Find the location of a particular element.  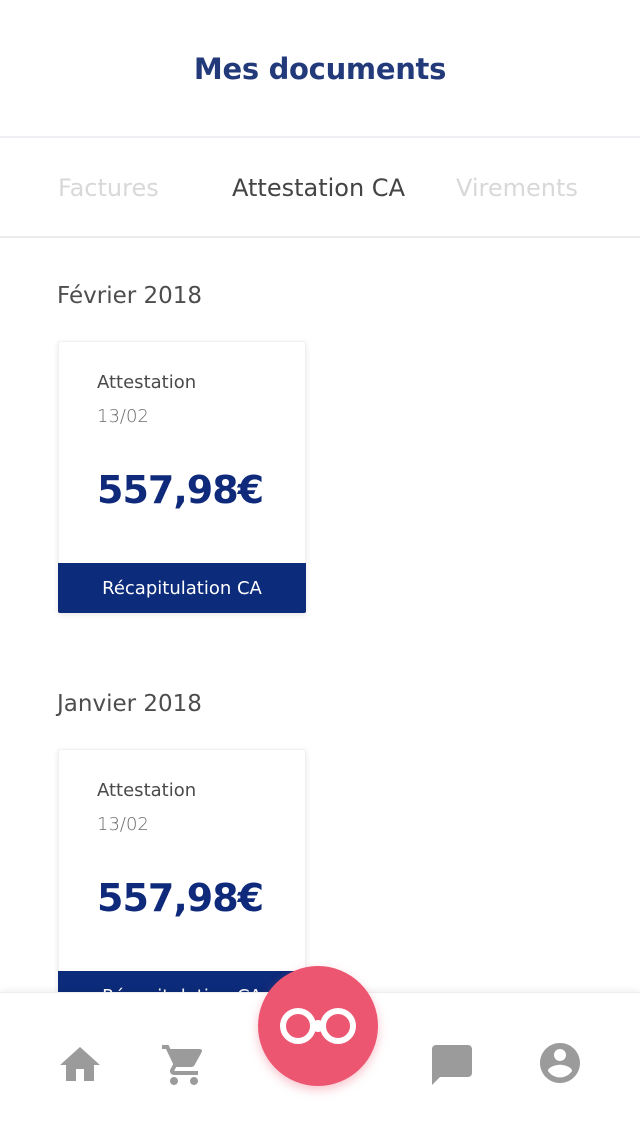

chat-icon is located at coordinates (452, 1065).